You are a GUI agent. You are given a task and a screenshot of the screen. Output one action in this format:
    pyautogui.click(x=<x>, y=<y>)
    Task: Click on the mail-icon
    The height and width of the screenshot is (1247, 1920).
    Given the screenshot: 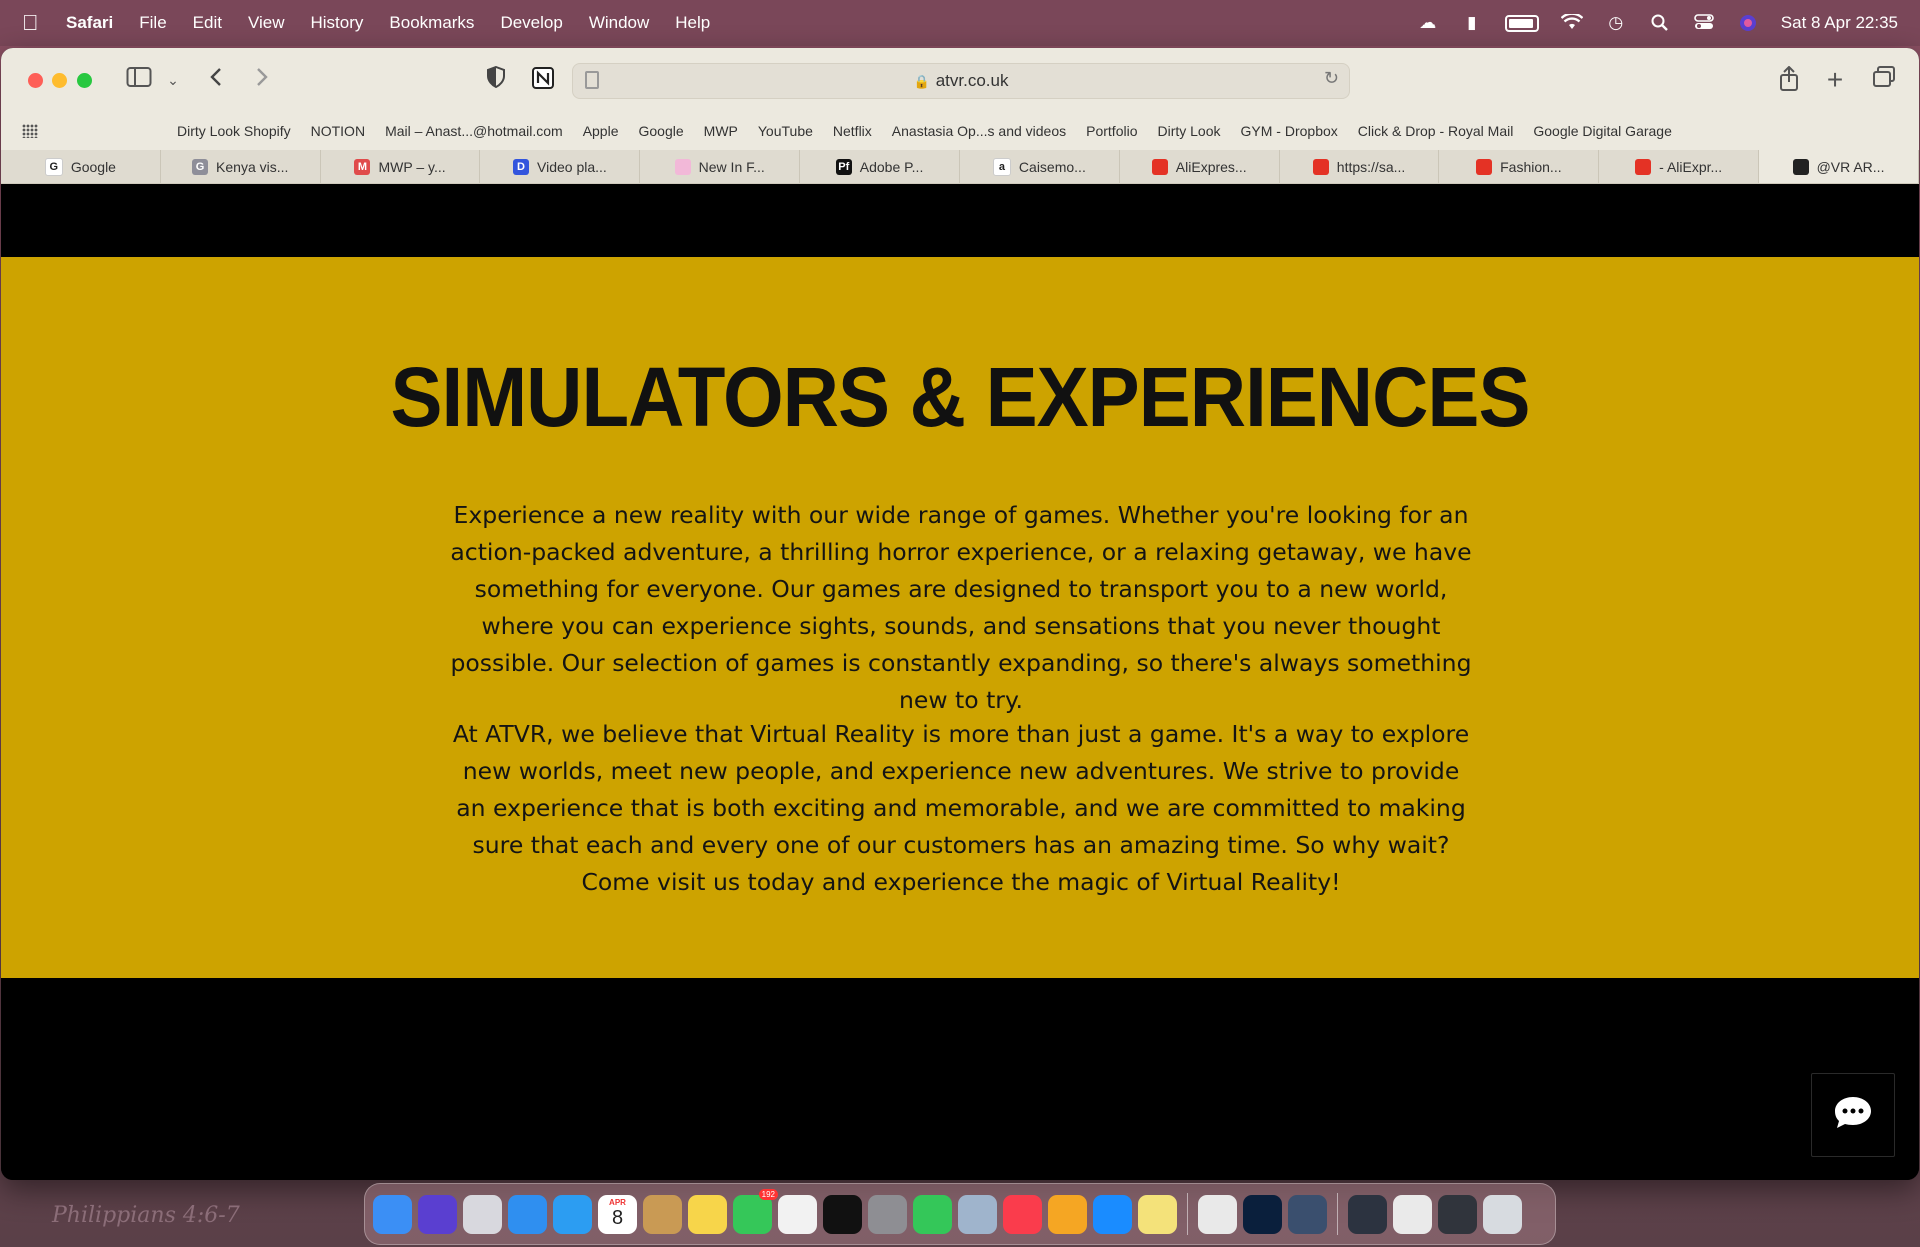 What is the action you would take?
    pyautogui.click(x=527, y=1214)
    